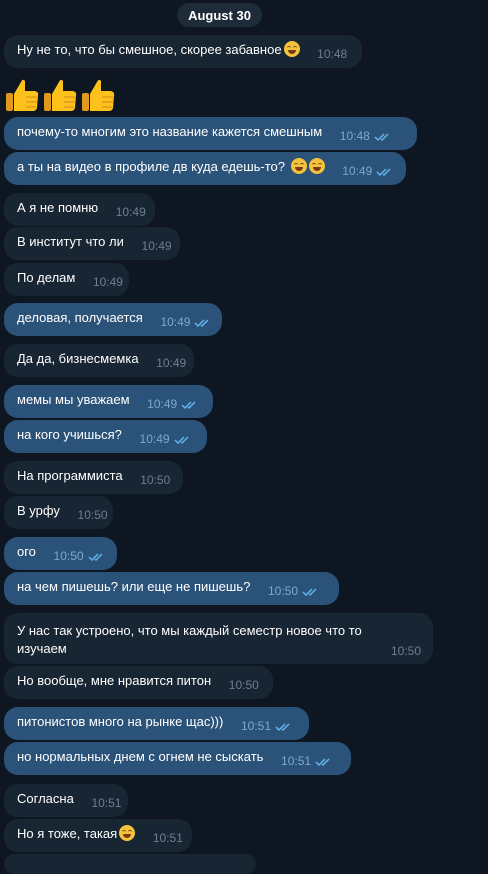  I want to click on grin-sweat-emoji, so click(291, 49).